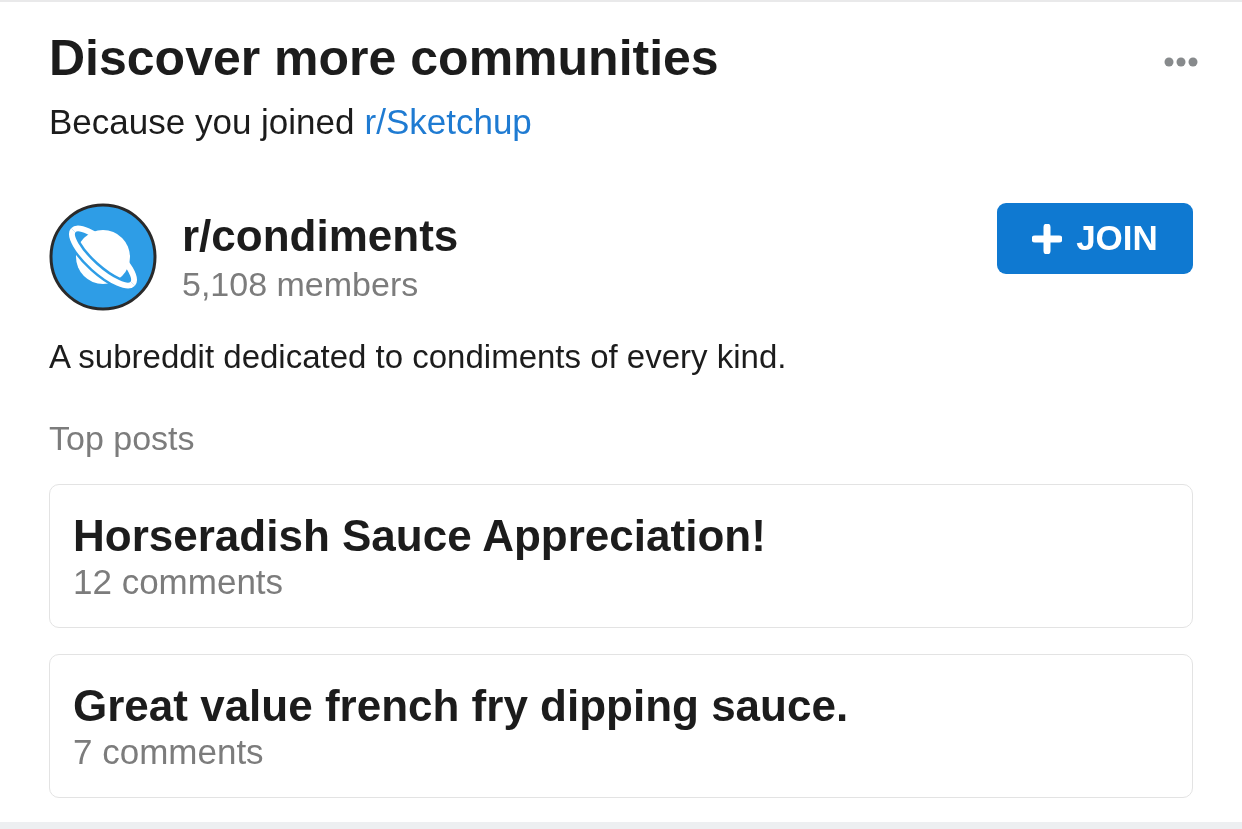  What do you see at coordinates (202, 122) in the screenshot?
I see `reason-text: Because you joined` at bounding box center [202, 122].